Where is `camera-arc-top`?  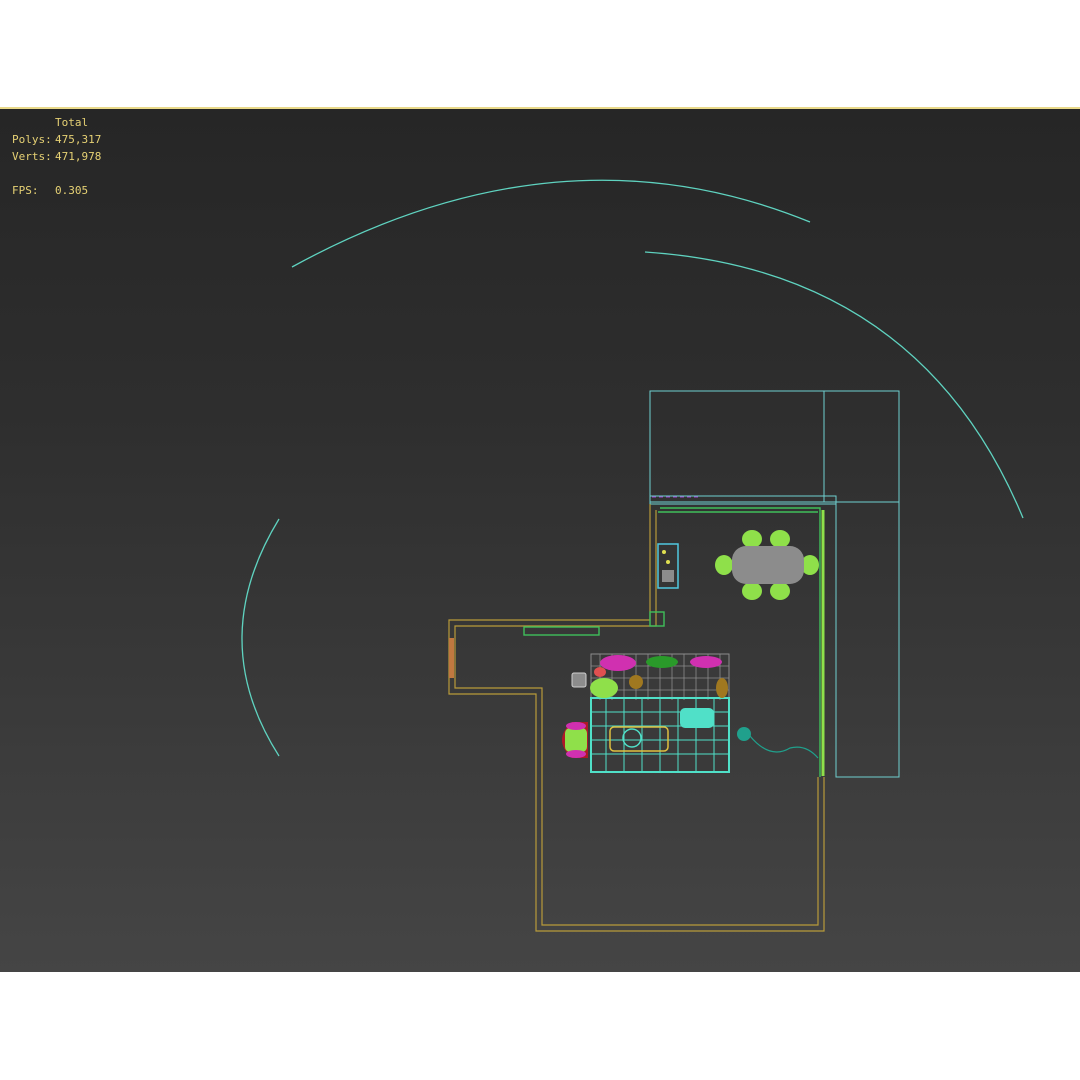
camera-arc-top is located at coordinates (551, 223).